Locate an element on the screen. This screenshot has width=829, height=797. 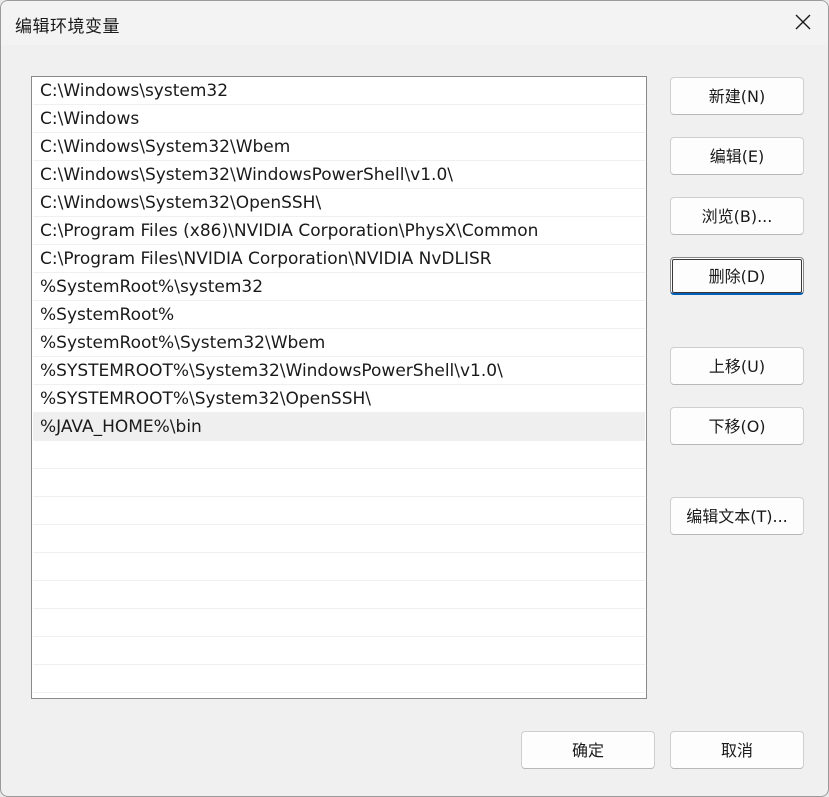
list-item: %SYSTEMROOT%\System32\OpenSSH\ is located at coordinates (339, 399).